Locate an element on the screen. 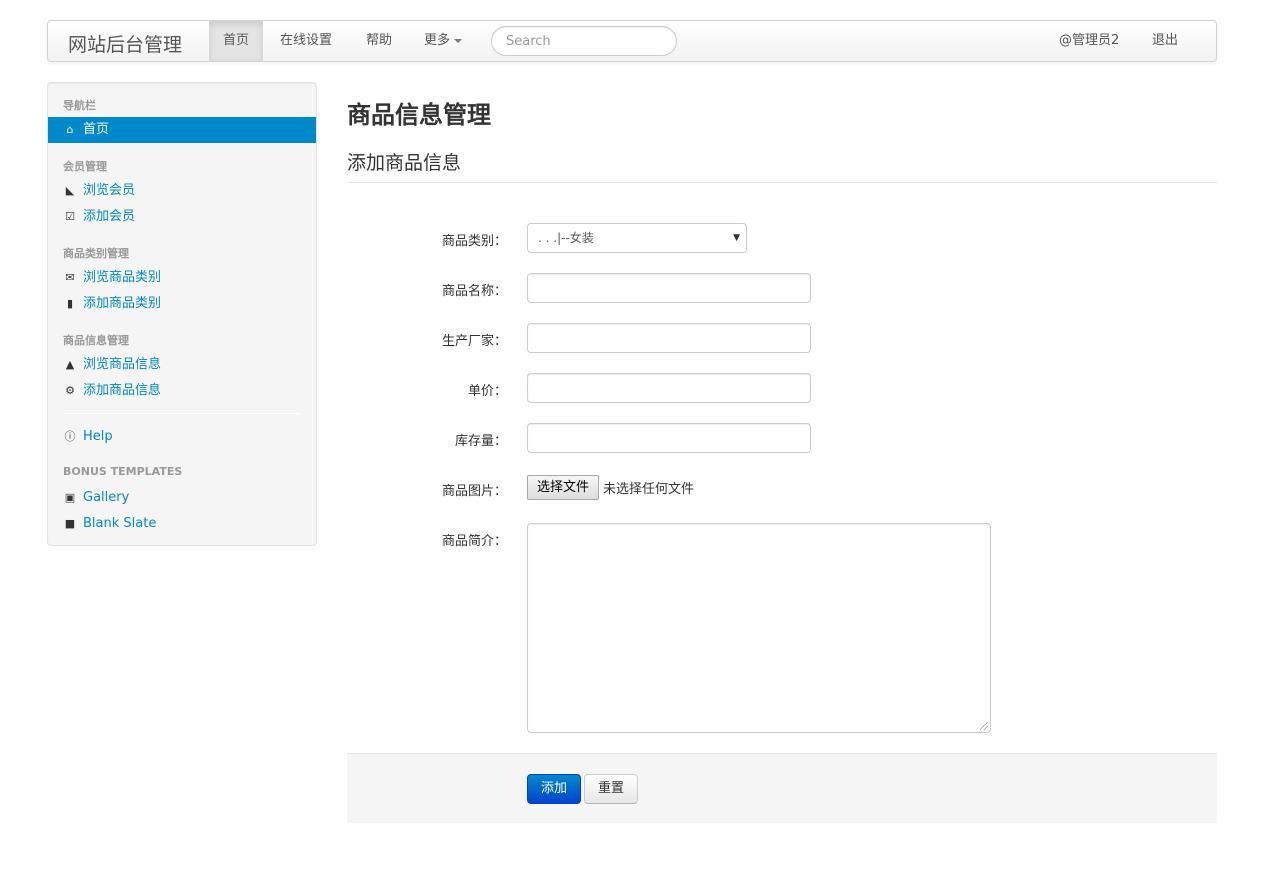 The width and height of the screenshot is (1262, 882). sidebar-item-label: 浏览商品信息 is located at coordinates (122, 364).